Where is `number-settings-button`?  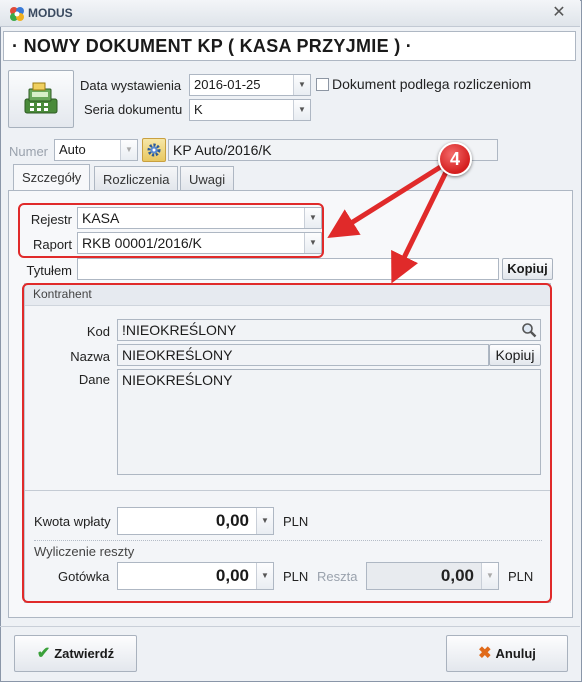
number-settings-button is located at coordinates (154, 150).